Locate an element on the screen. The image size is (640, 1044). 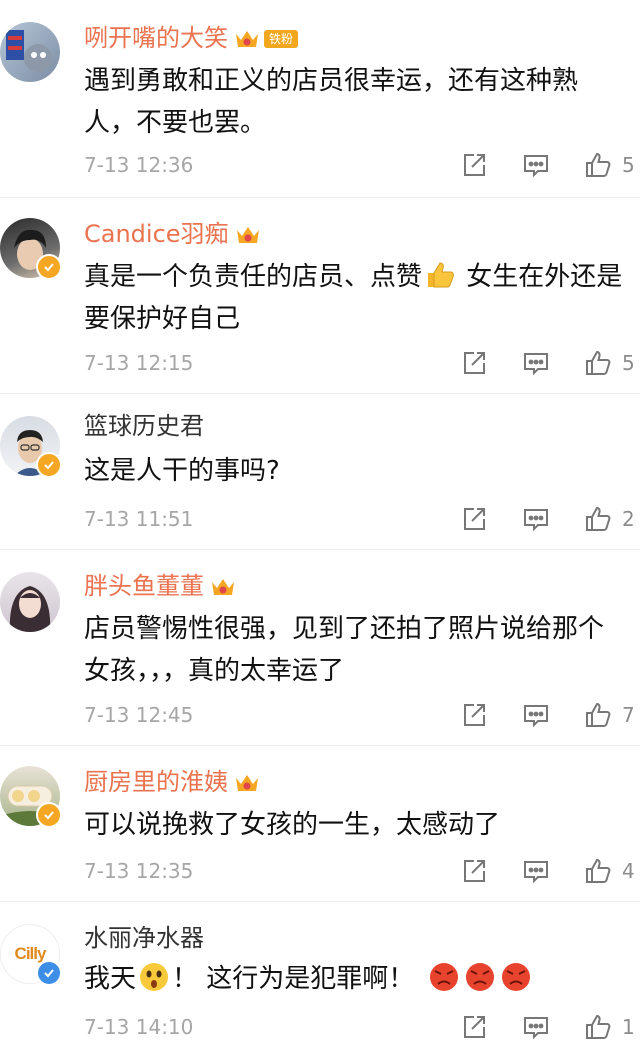
comment-text: 这是人干的事吗? is located at coordinates (182, 471).